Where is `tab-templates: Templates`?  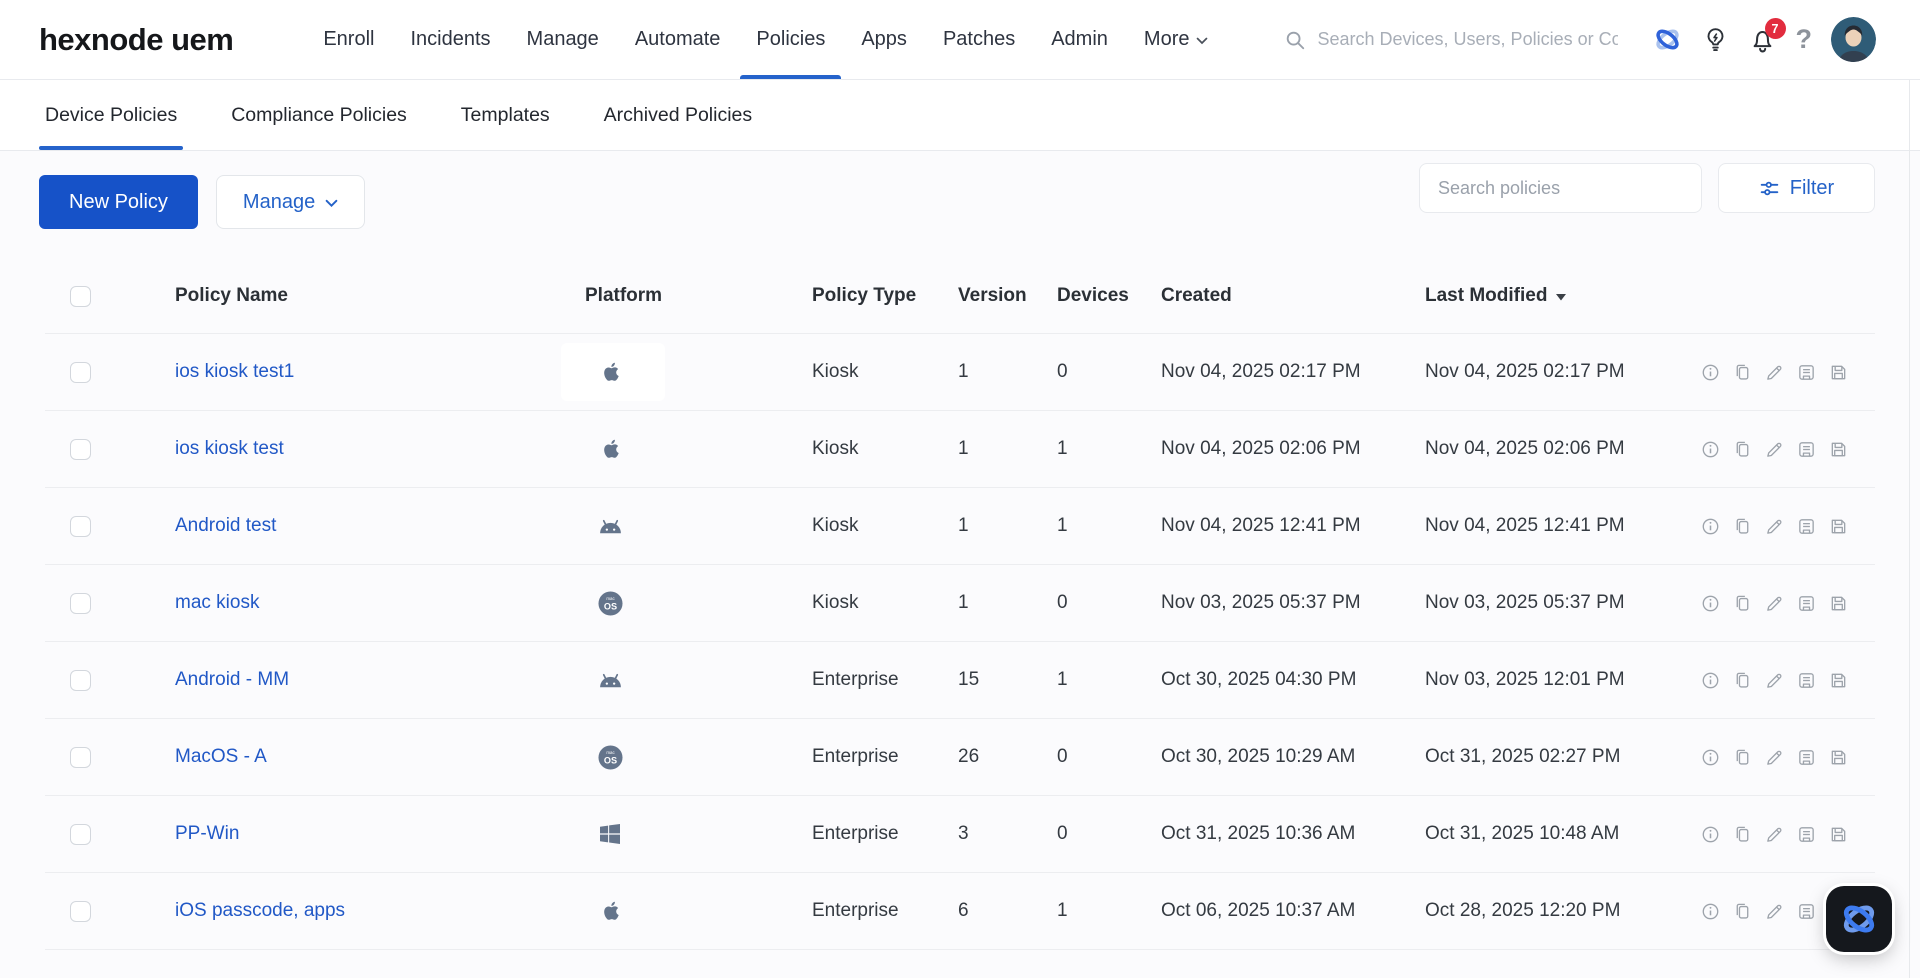 tab-templates: Templates is located at coordinates (505, 115).